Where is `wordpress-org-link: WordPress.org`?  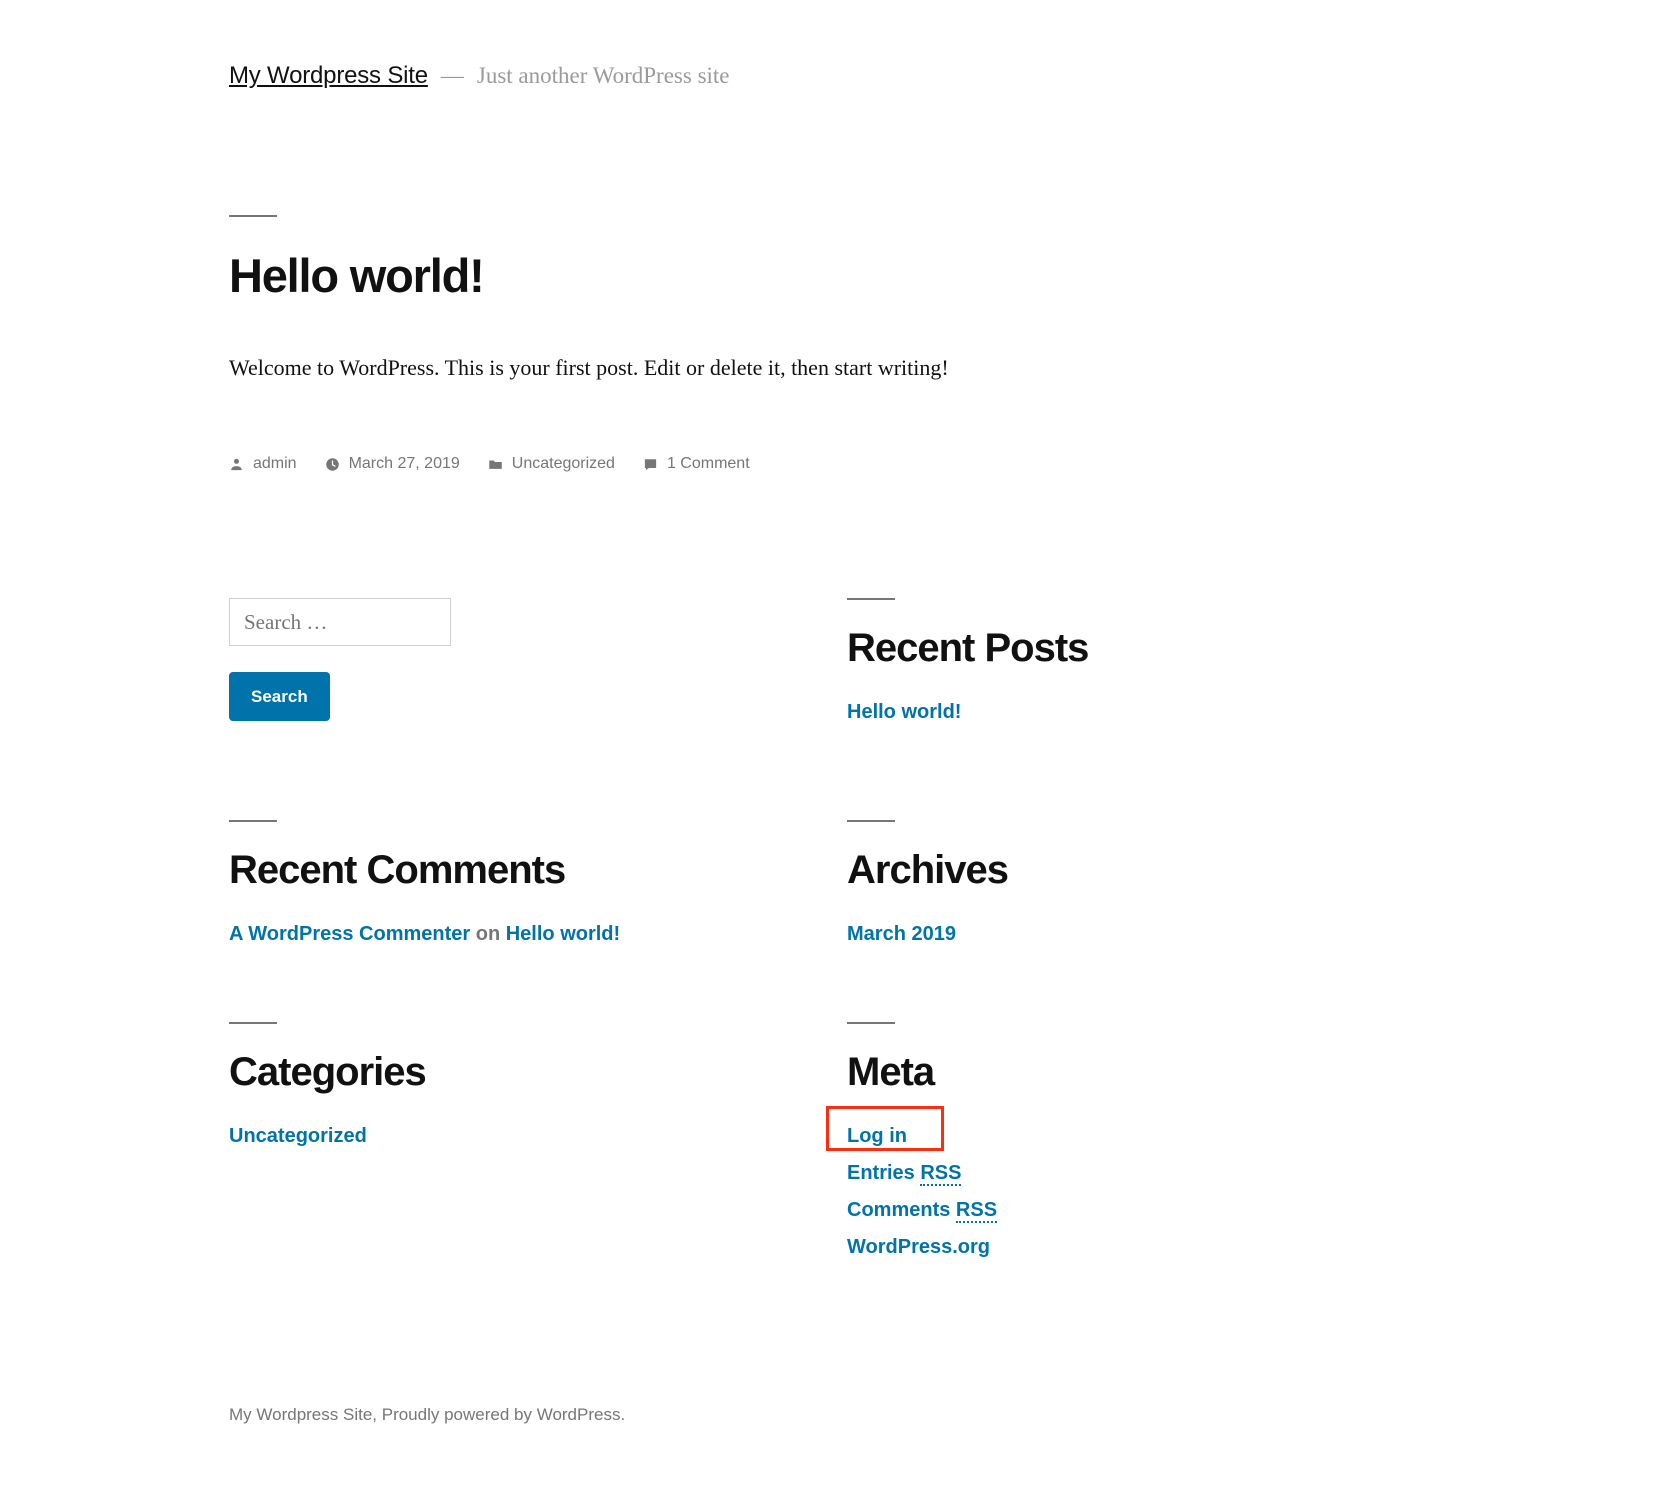 wordpress-org-link: WordPress.org is located at coordinates (918, 1247).